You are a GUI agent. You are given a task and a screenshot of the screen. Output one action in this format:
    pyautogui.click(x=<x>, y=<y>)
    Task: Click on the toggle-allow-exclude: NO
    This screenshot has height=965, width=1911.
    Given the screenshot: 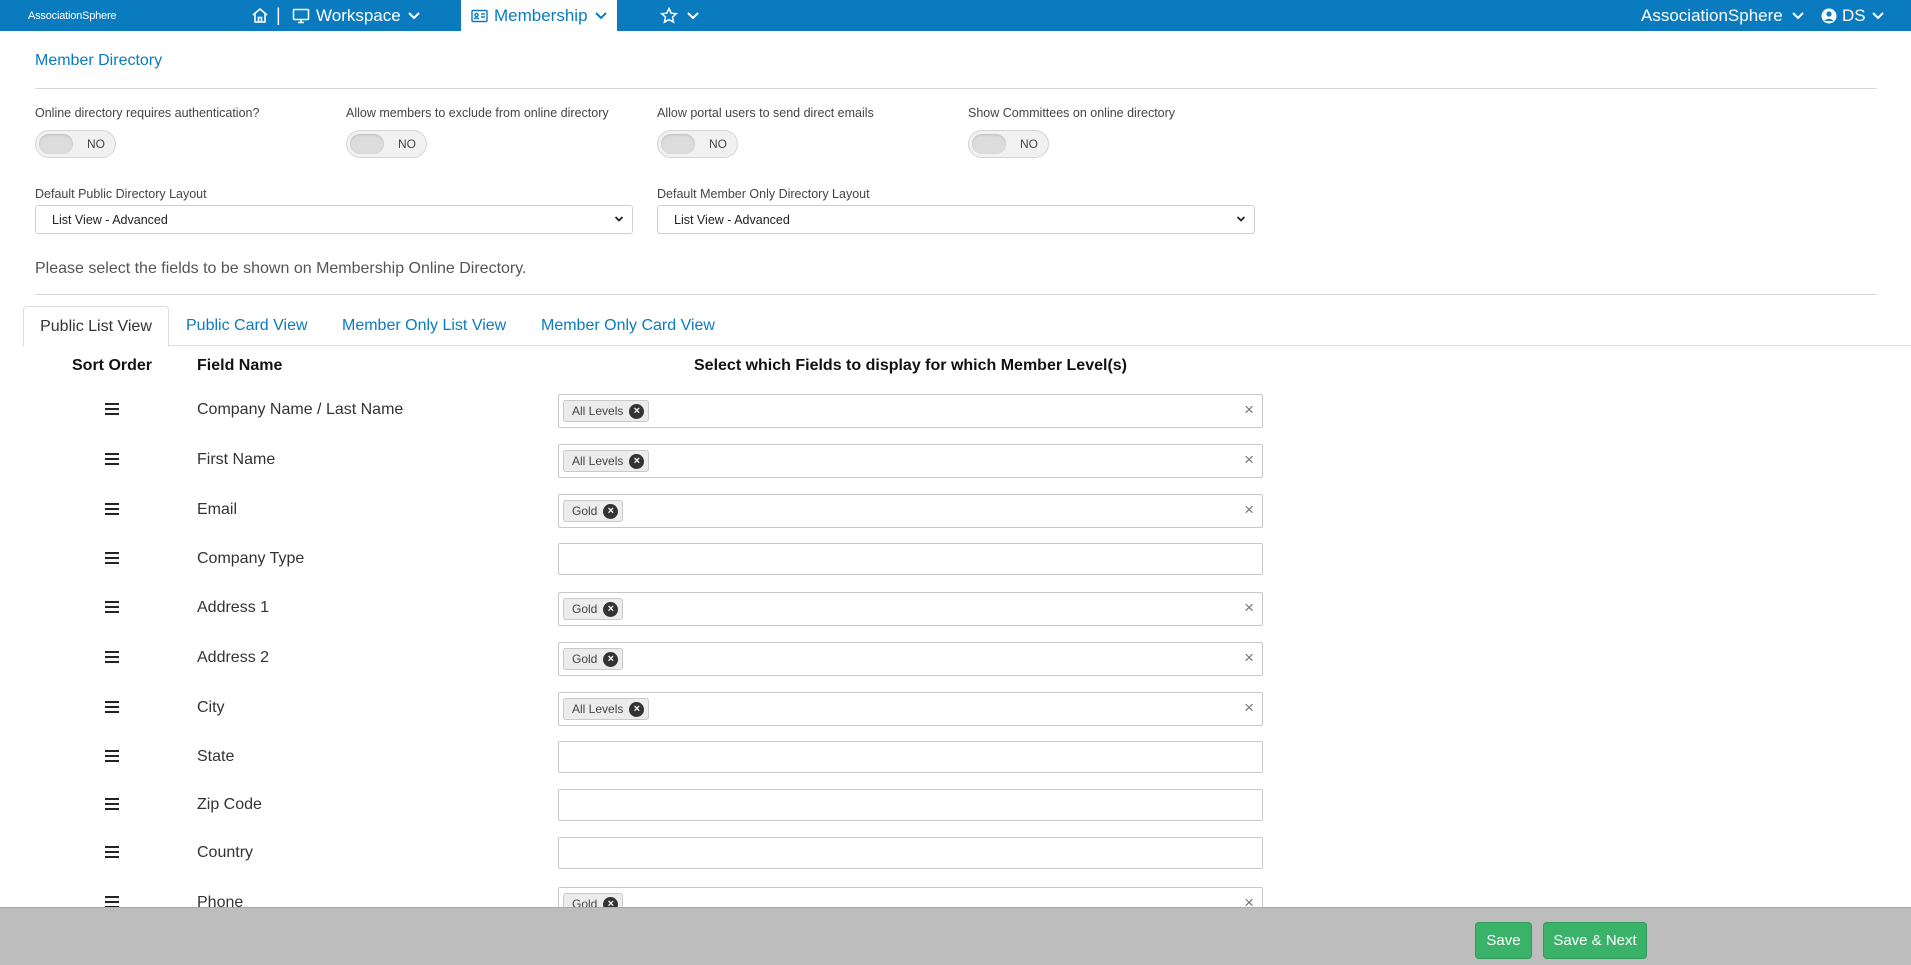 What is the action you would take?
    pyautogui.click(x=386, y=144)
    